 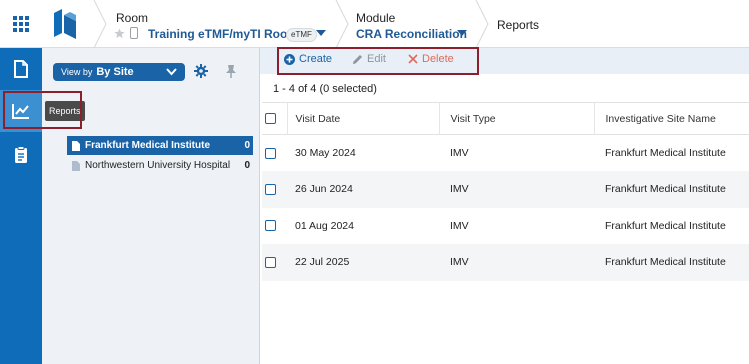 I want to click on app-launcher-button, so click(x=21, y=24).